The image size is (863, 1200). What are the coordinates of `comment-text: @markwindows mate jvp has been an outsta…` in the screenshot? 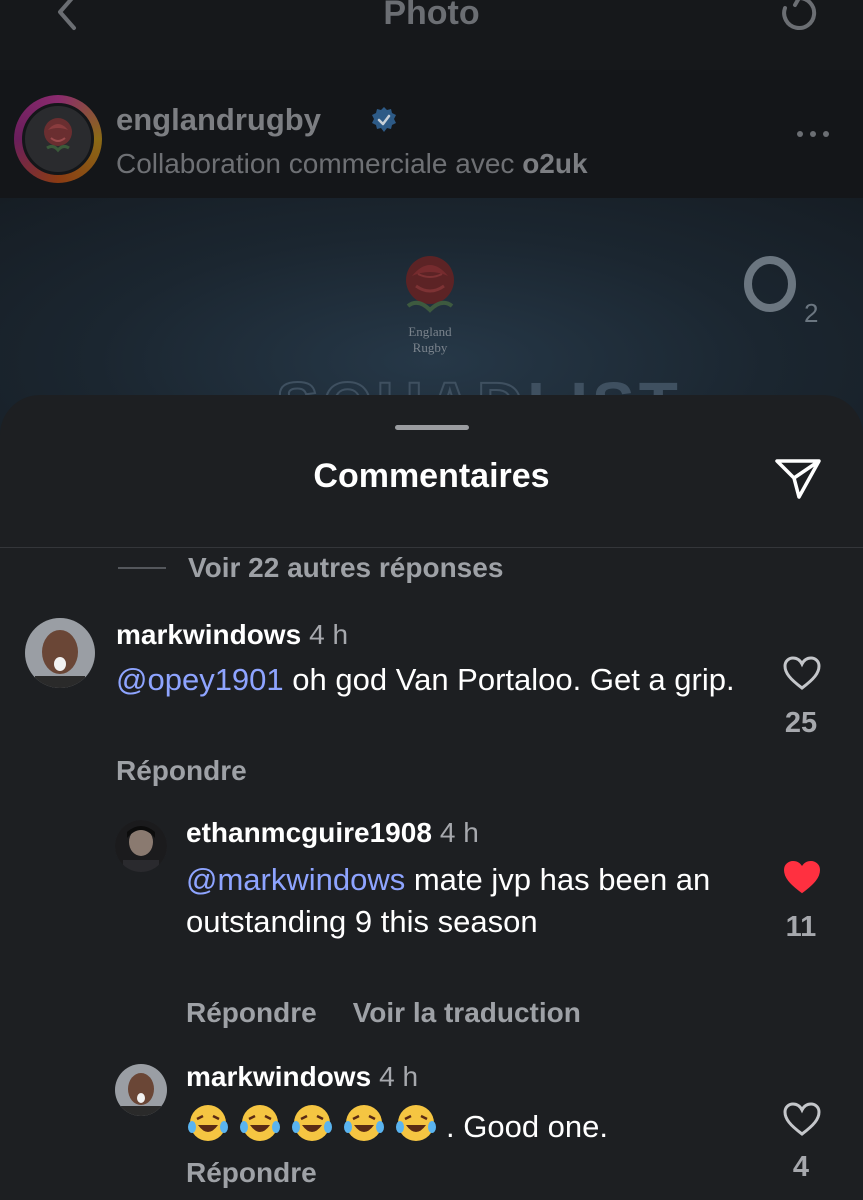 It's located at (448, 900).